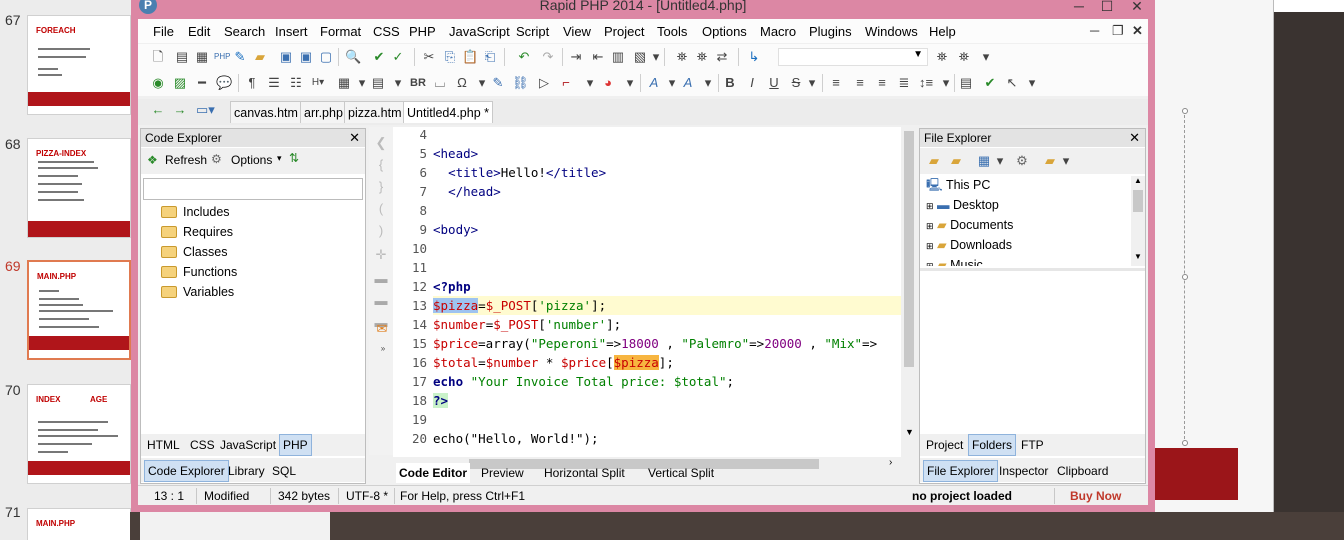 This screenshot has height=540, width=1344. I want to click on tab-canvas-htm: canvas.htm, so click(266, 112).